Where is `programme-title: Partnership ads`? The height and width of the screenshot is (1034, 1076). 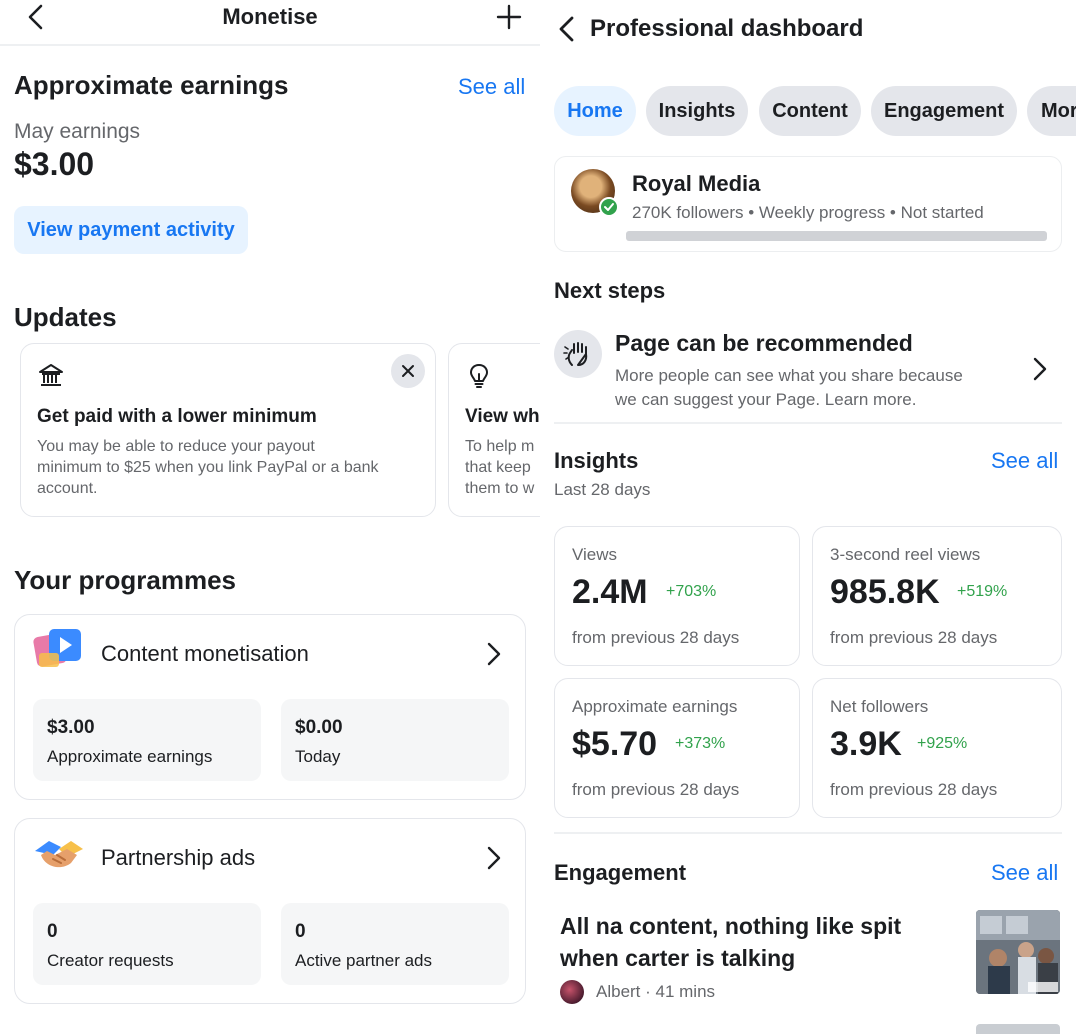
programme-title: Partnership ads is located at coordinates (178, 857).